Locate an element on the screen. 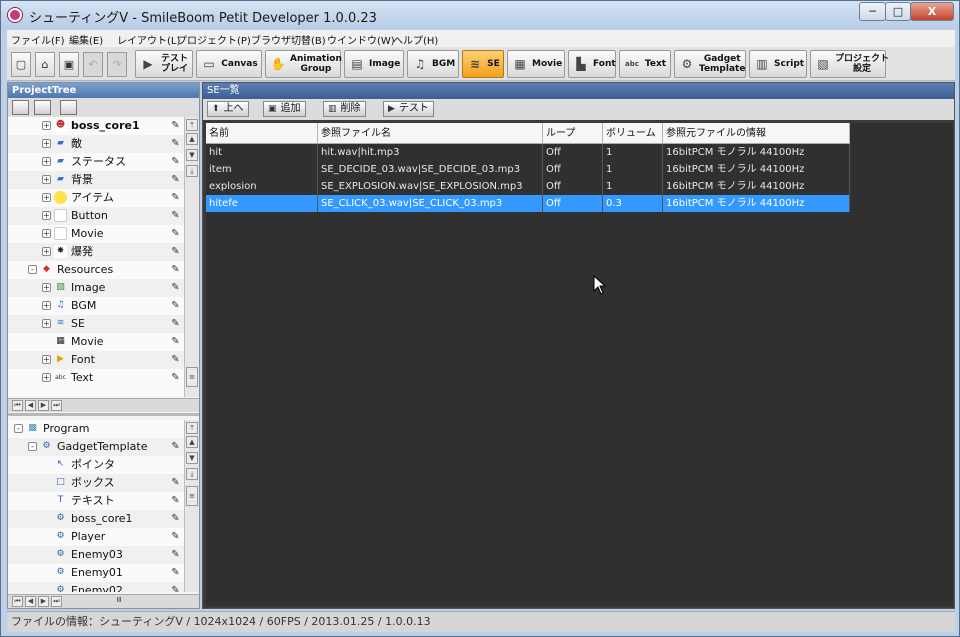  test-play-button: ▶ テスト プレイ is located at coordinates (164, 64).